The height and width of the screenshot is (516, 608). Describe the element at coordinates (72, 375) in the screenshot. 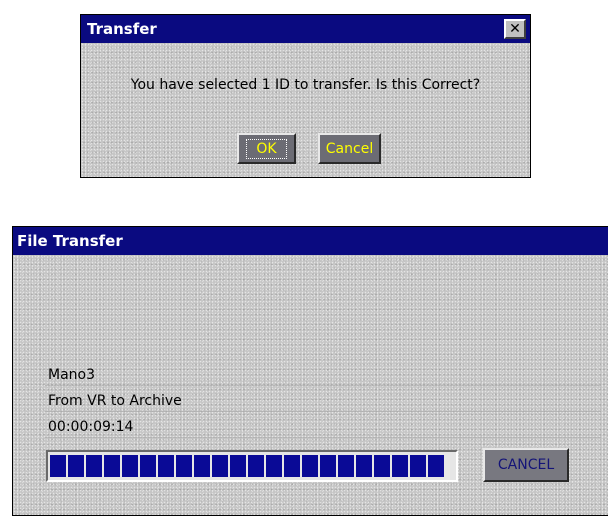

I see `item-name: Mano3` at that location.